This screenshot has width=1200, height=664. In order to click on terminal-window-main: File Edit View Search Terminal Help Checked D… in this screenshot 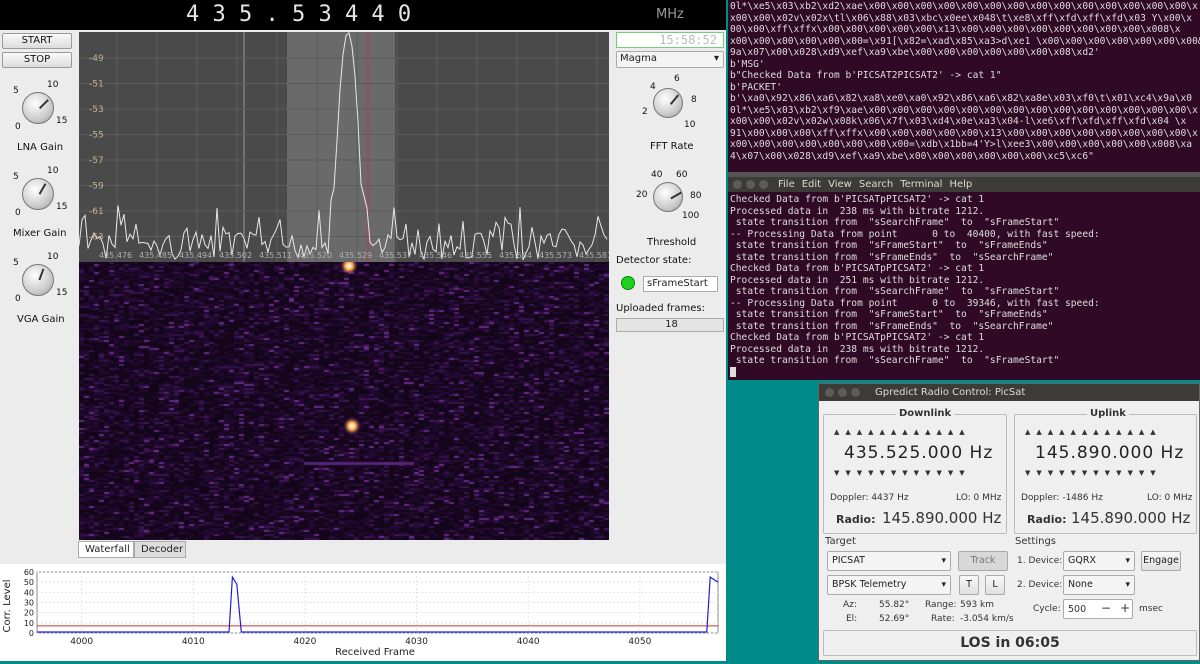, I will do `click(964, 278)`.